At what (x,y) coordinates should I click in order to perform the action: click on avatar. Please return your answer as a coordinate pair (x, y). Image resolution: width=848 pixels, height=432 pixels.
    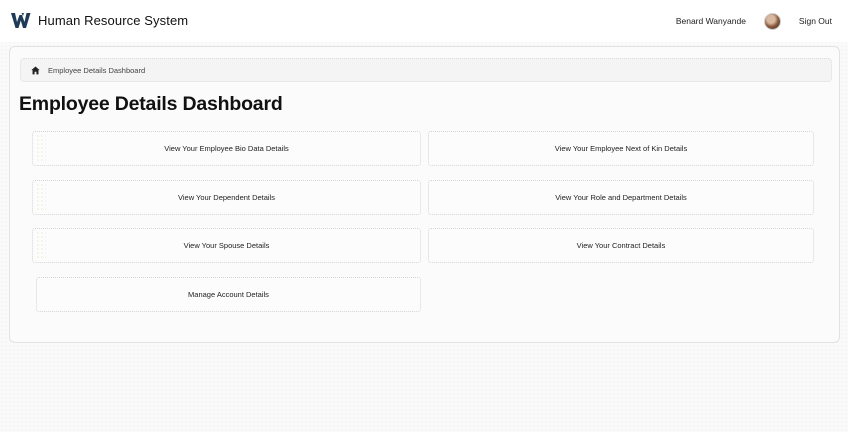
    Looking at the image, I should click on (772, 21).